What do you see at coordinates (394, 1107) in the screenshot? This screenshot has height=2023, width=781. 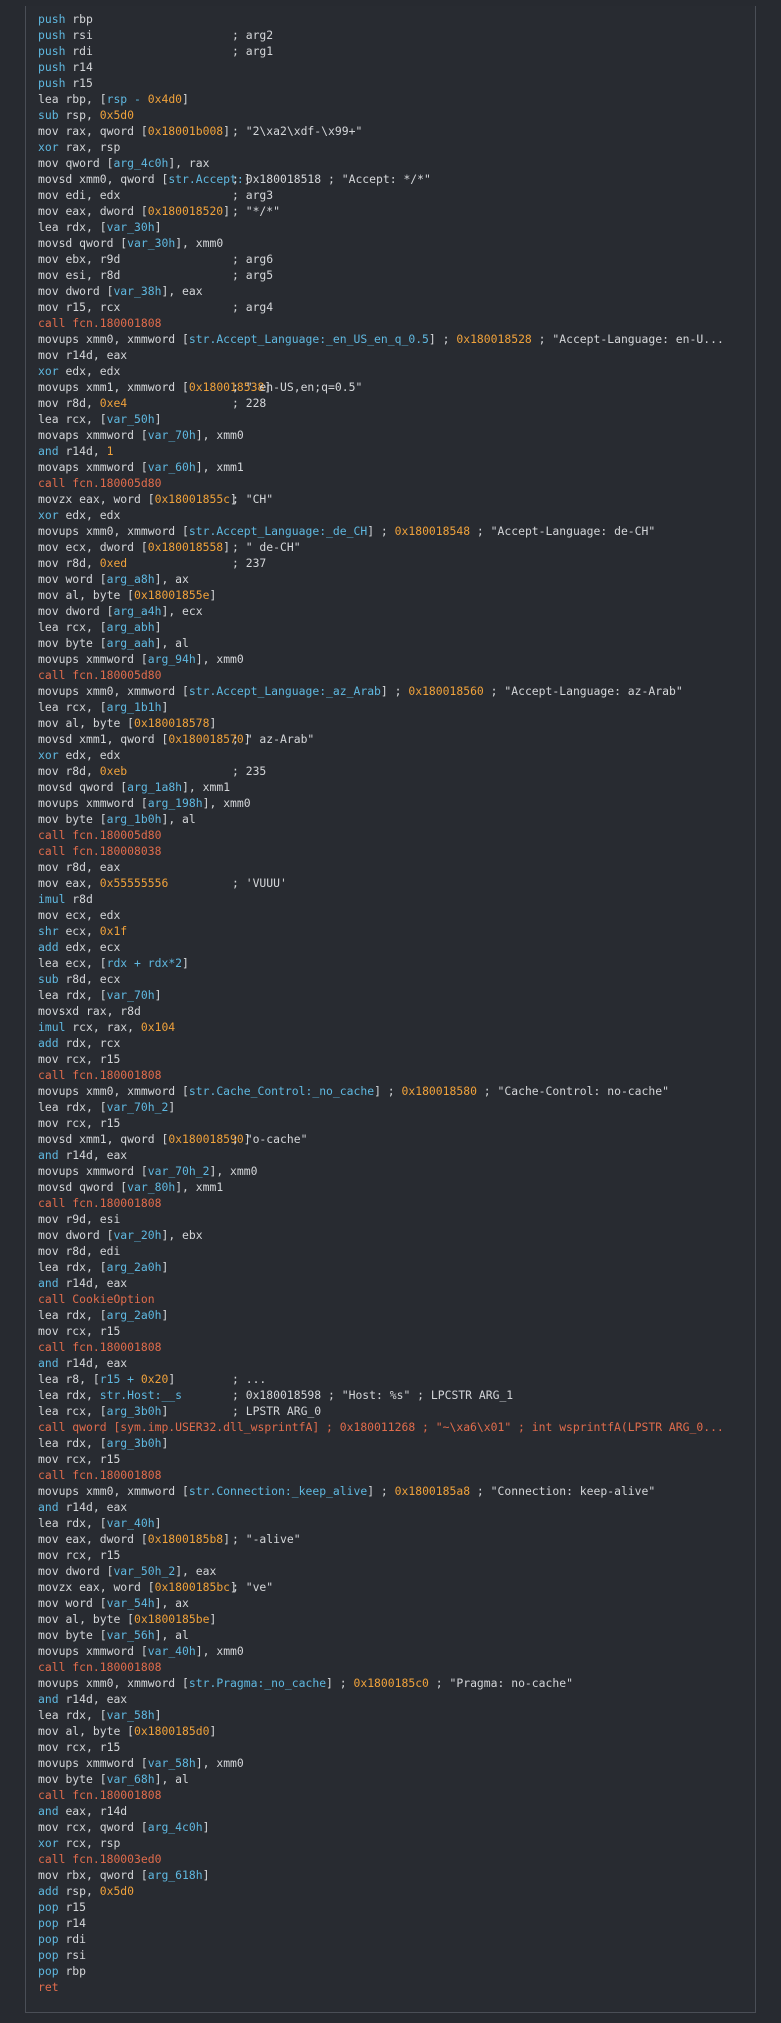 I see `code-line: lea rdx, [var_70h_2]` at bounding box center [394, 1107].